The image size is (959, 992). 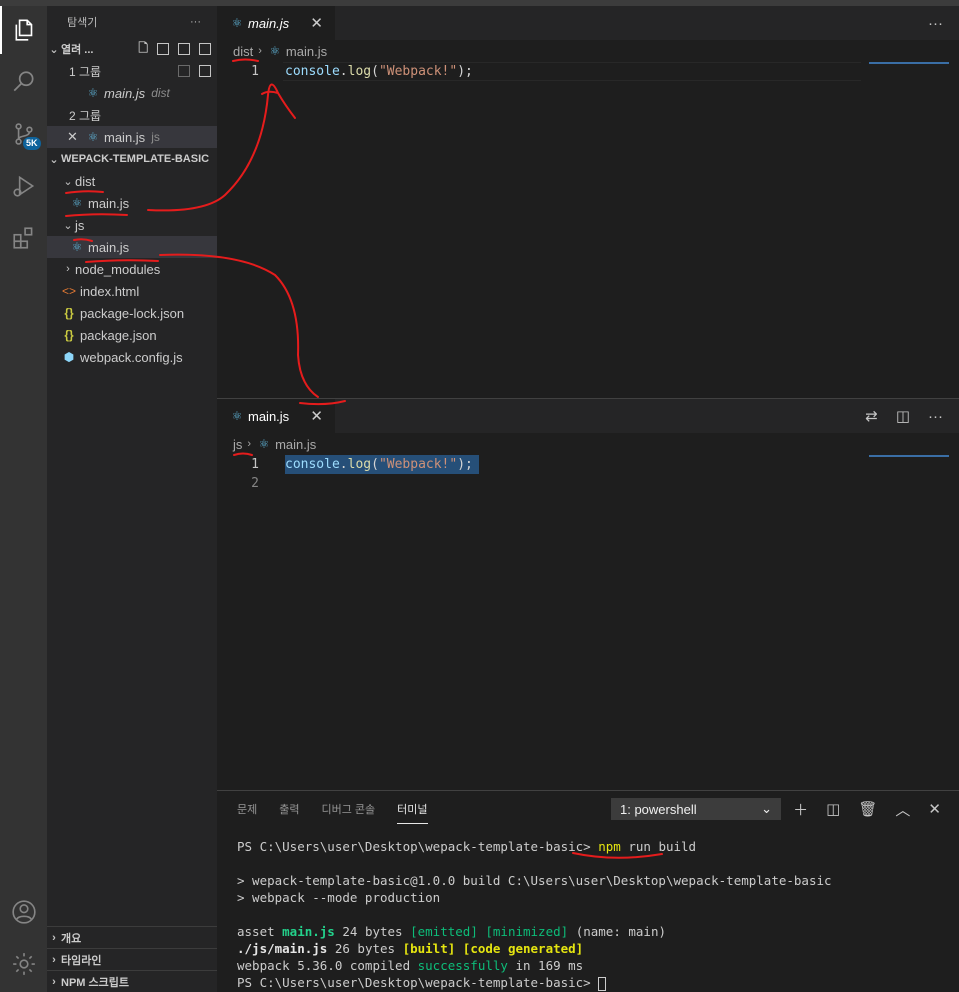 What do you see at coordinates (205, 49) in the screenshot?
I see `close-all-icon` at bounding box center [205, 49].